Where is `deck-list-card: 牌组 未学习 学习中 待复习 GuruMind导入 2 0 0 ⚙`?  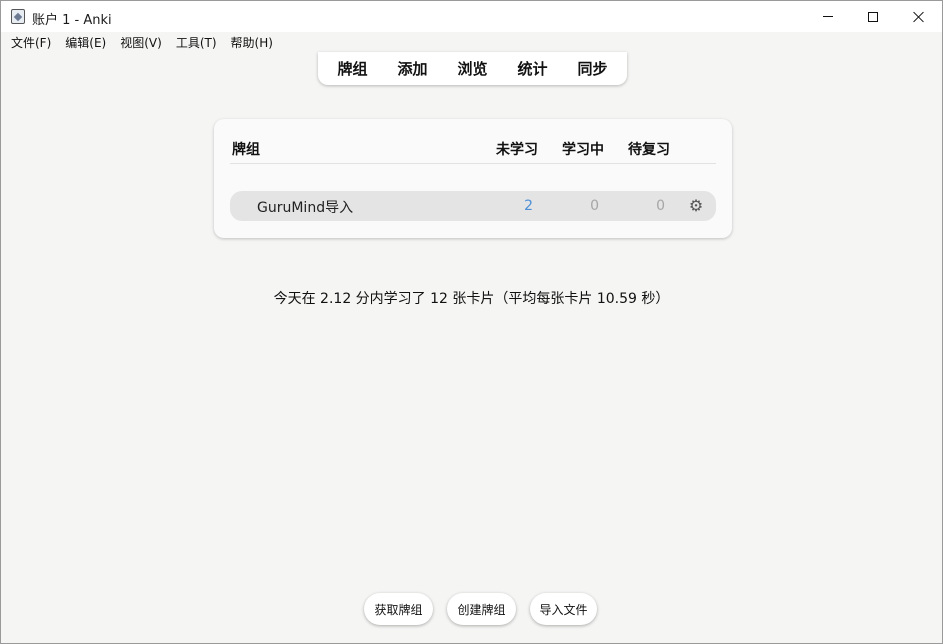
deck-list-card: 牌组 未学习 学习中 待复习 GuruMind导入 2 0 0 ⚙ is located at coordinates (473, 178).